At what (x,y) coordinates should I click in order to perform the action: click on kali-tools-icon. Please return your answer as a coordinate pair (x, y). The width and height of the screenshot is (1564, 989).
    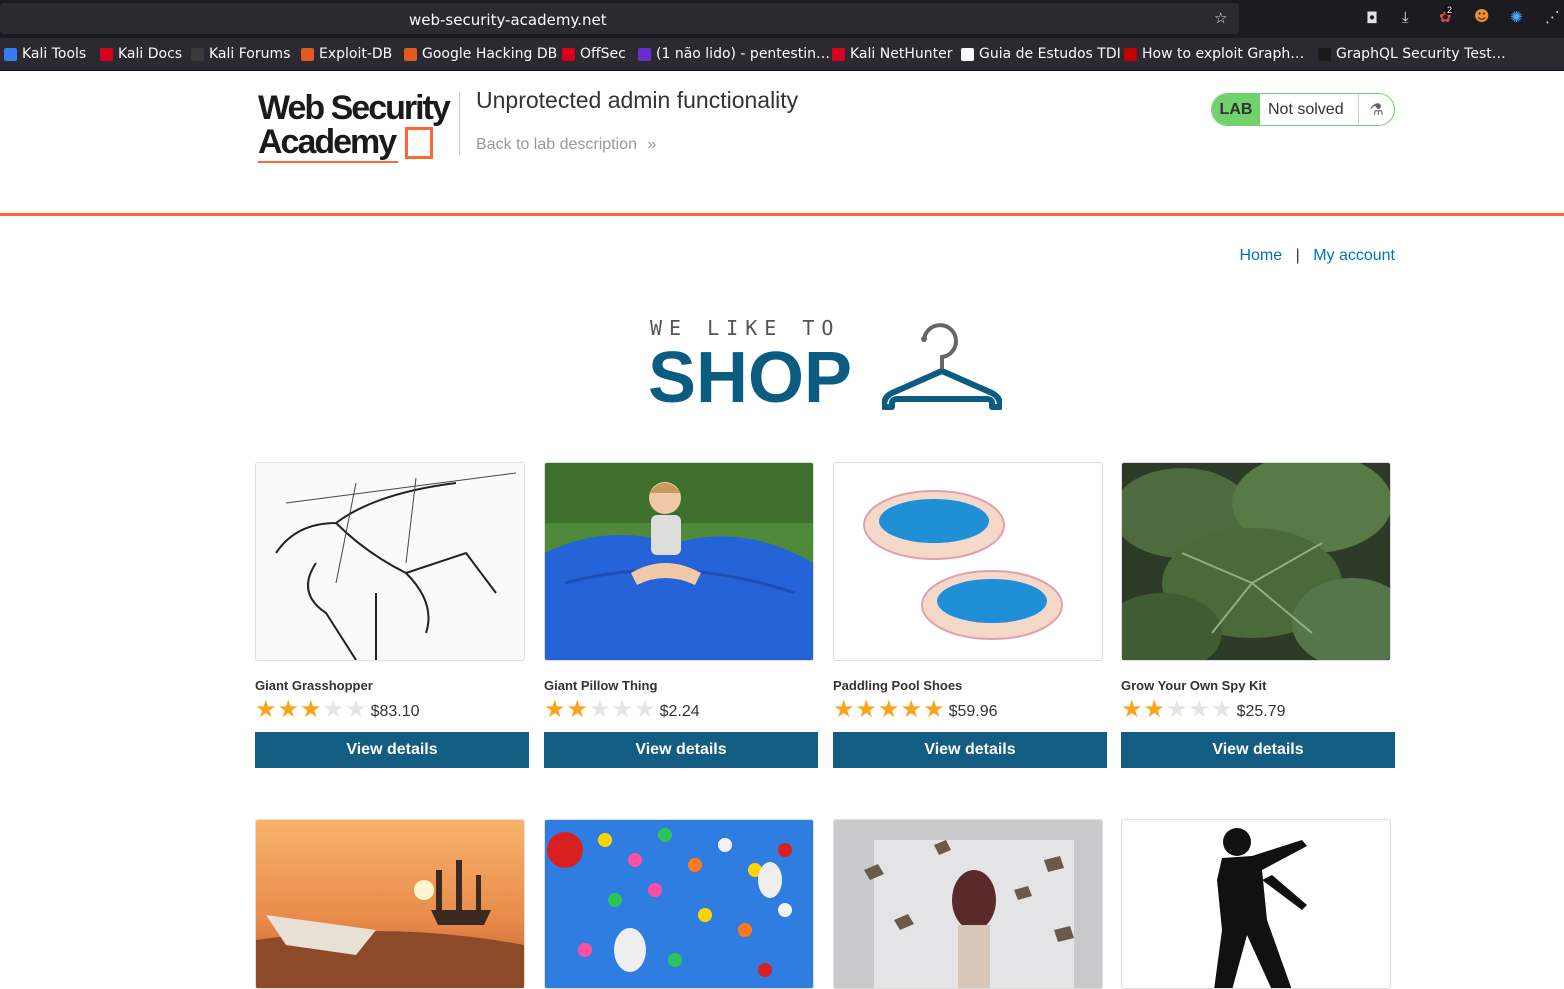
    Looking at the image, I should click on (10, 54).